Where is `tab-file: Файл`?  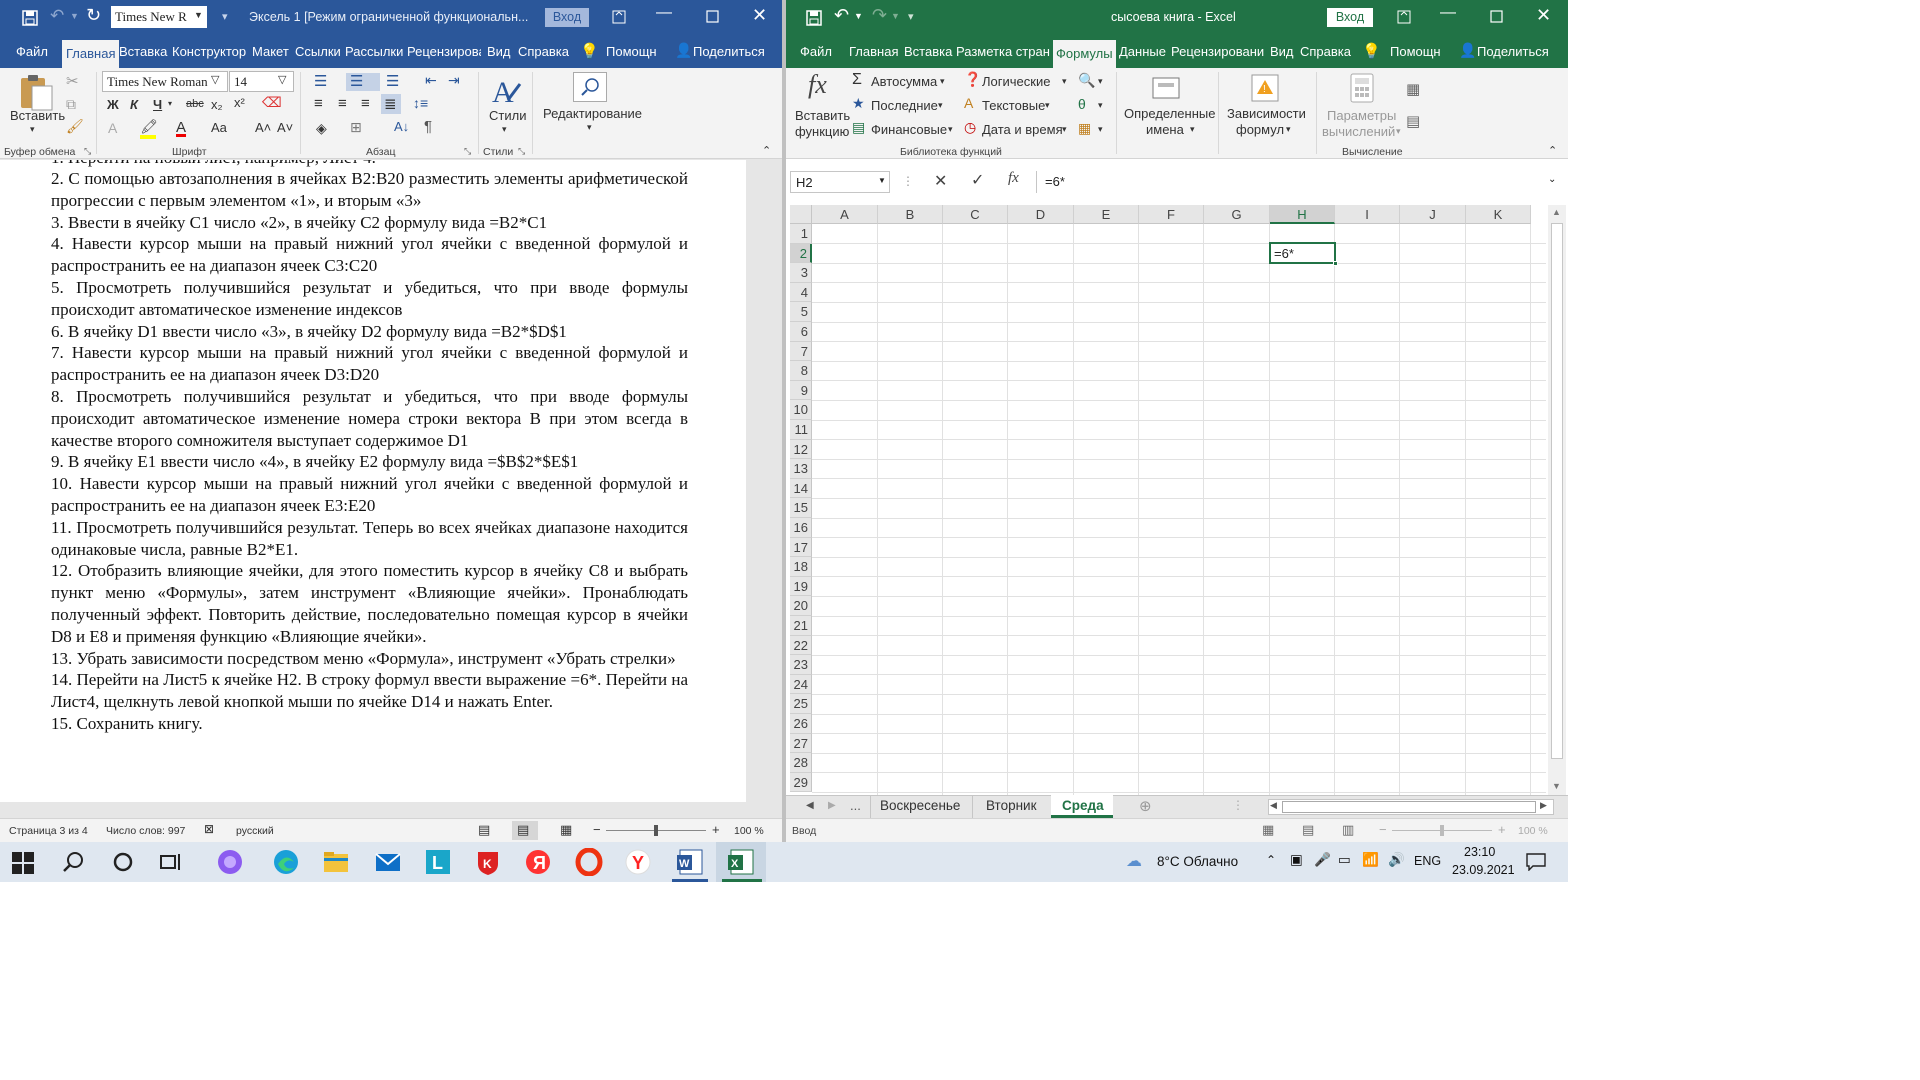
tab-file: Файл is located at coordinates (32, 51).